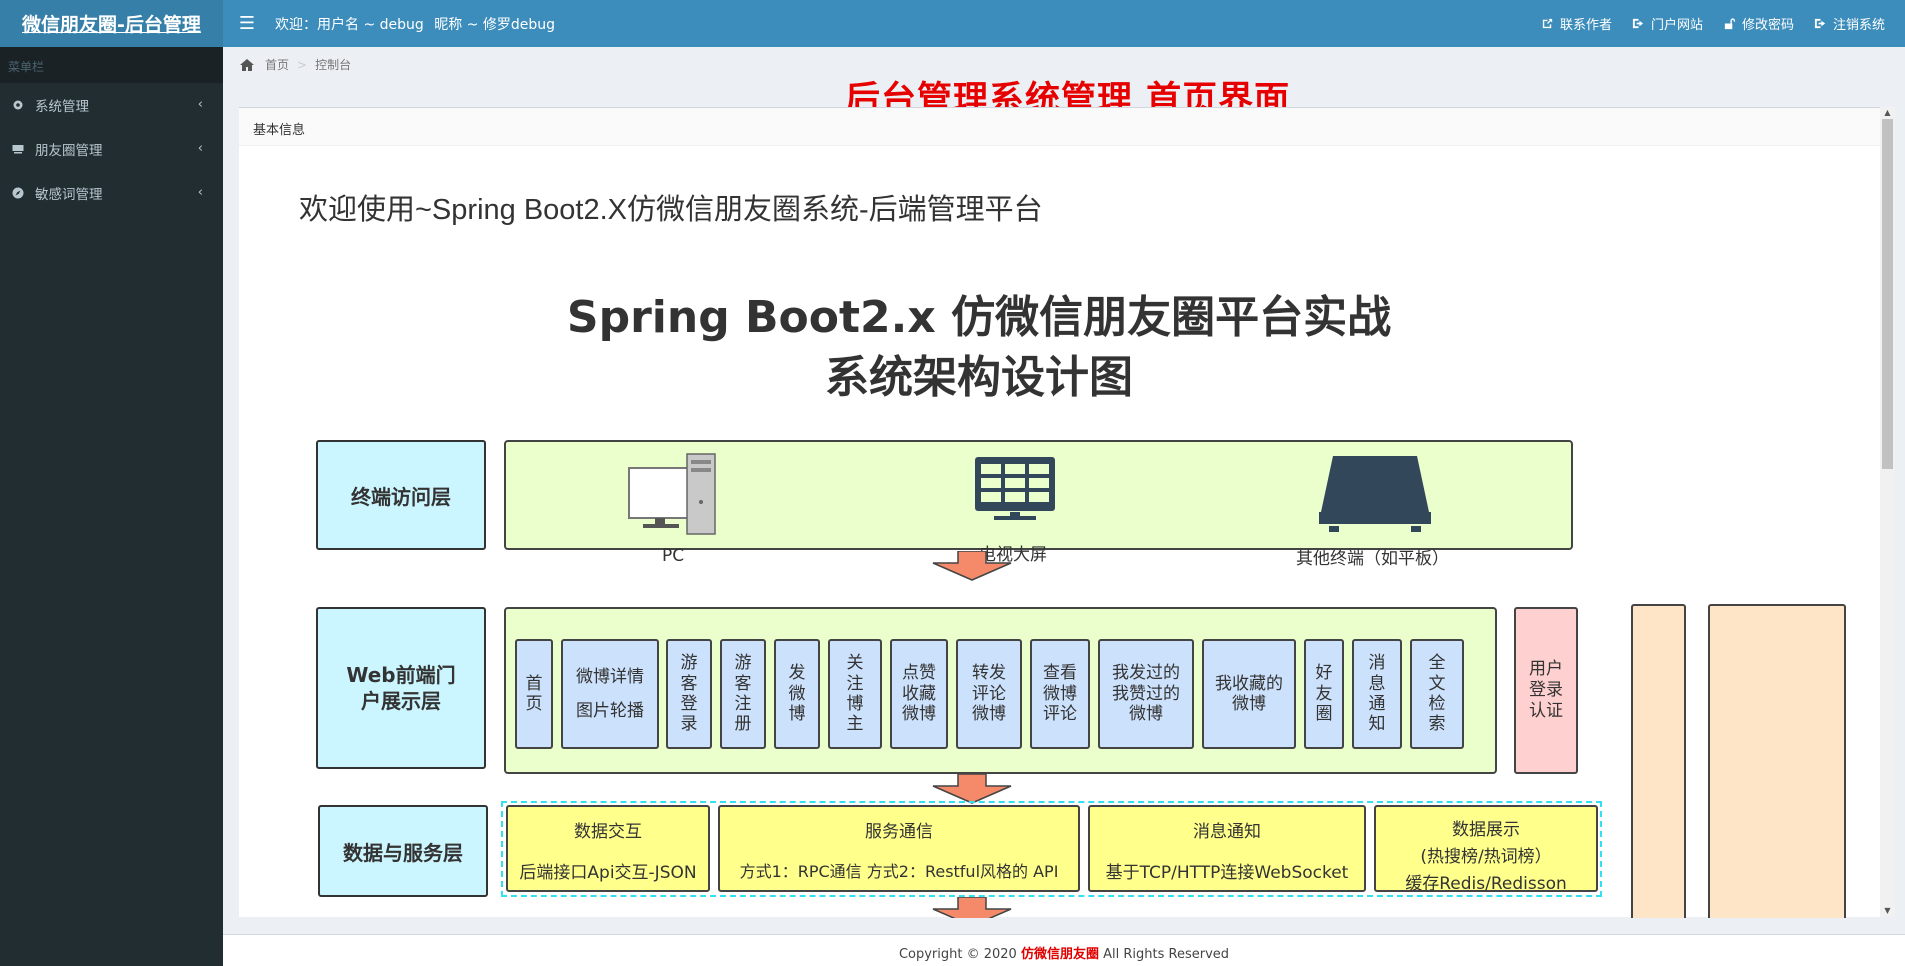 This screenshot has height=966, width=1905. What do you see at coordinates (1227, 832) in the screenshot?
I see `service-title: 消息通知` at bounding box center [1227, 832].